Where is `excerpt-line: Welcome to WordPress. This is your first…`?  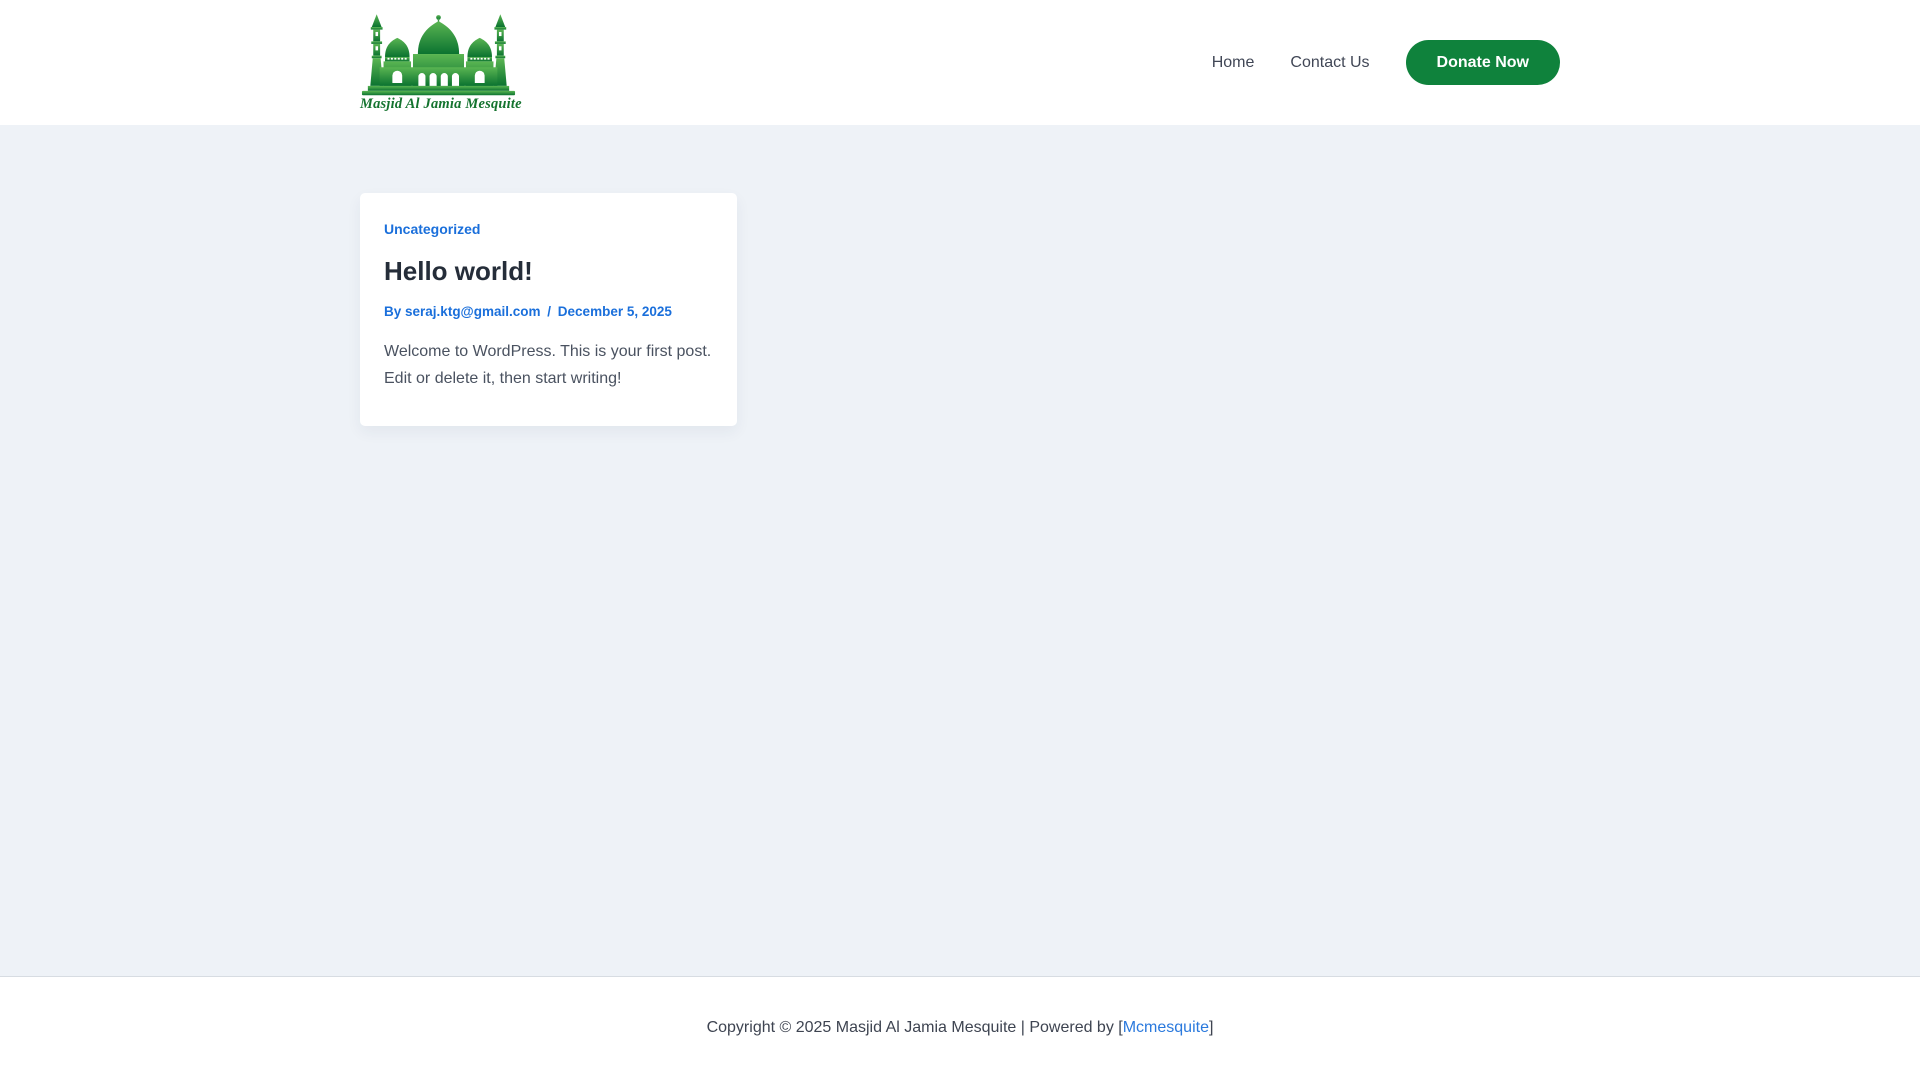
excerpt-line: Welcome to WordPress. This is your first… is located at coordinates (548, 352).